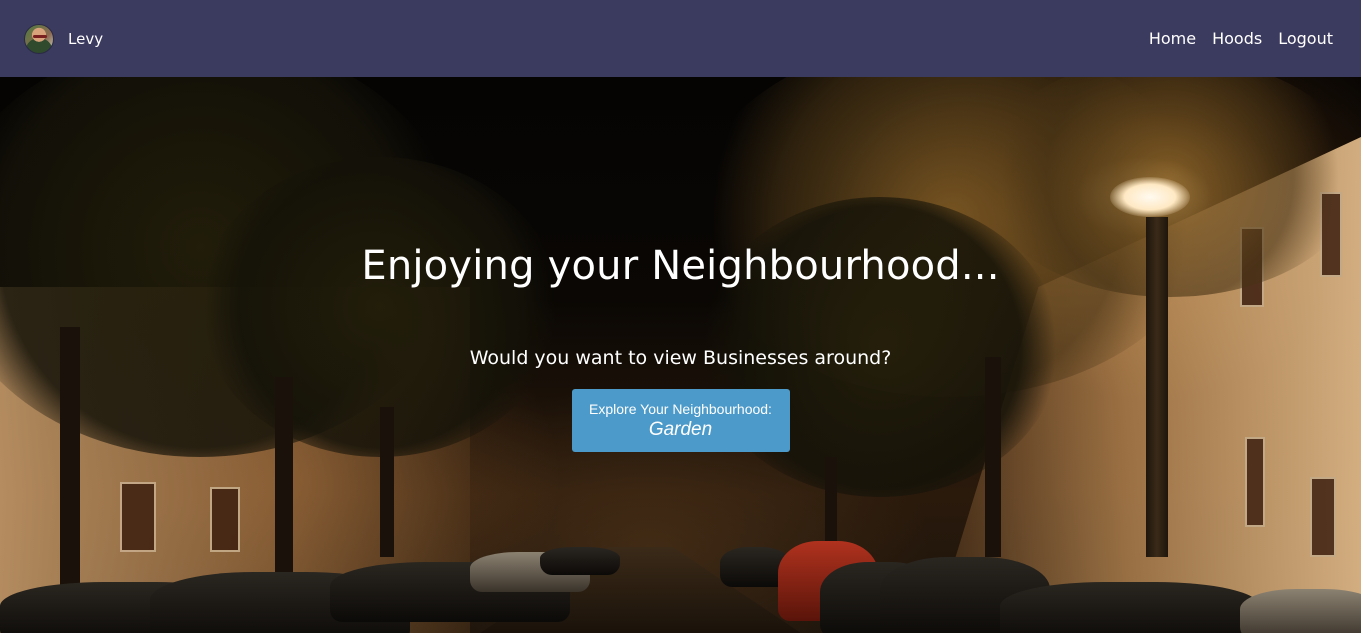 This screenshot has height=633, width=1361. I want to click on top-navbar: Levy Home Hoods Logout, so click(680, 38).